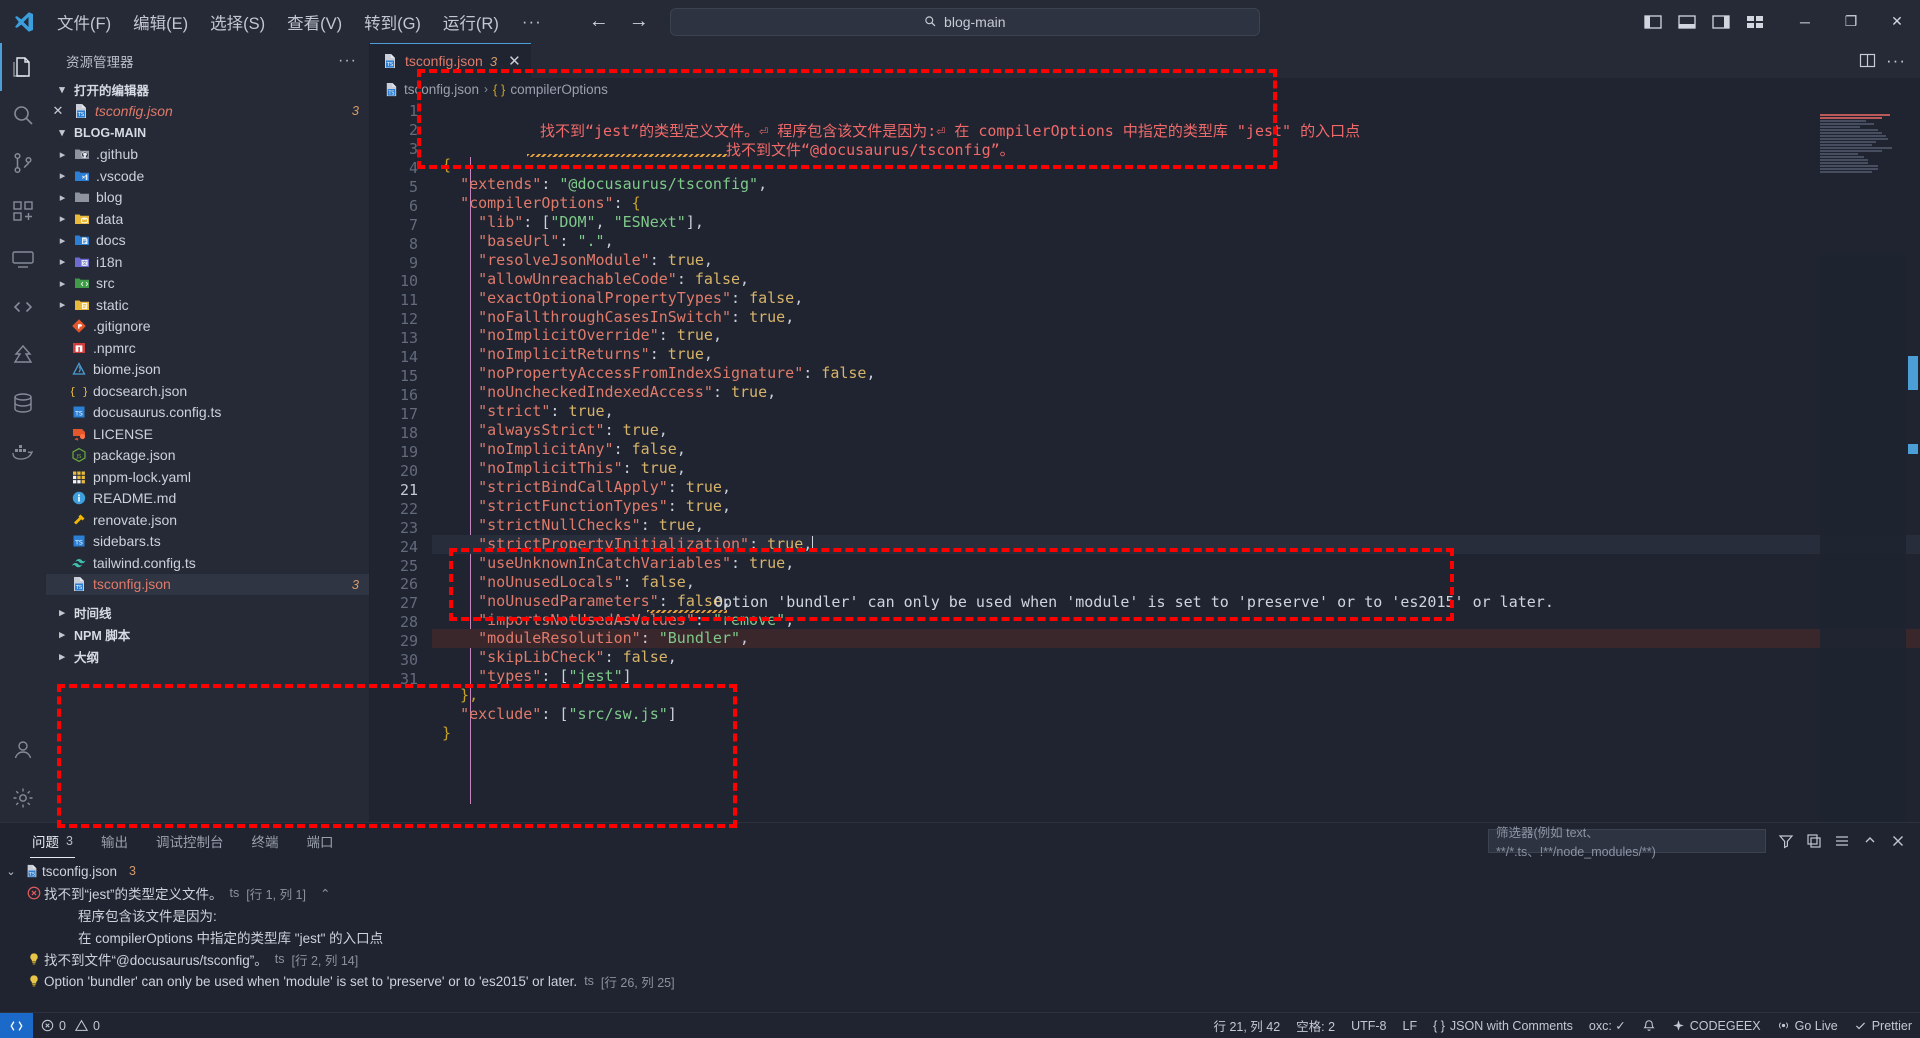 Image resolution: width=1920 pixels, height=1038 pixels. Describe the element at coordinates (207, 305) in the screenshot. I see `tree-item-static: ▸ static` at that location.